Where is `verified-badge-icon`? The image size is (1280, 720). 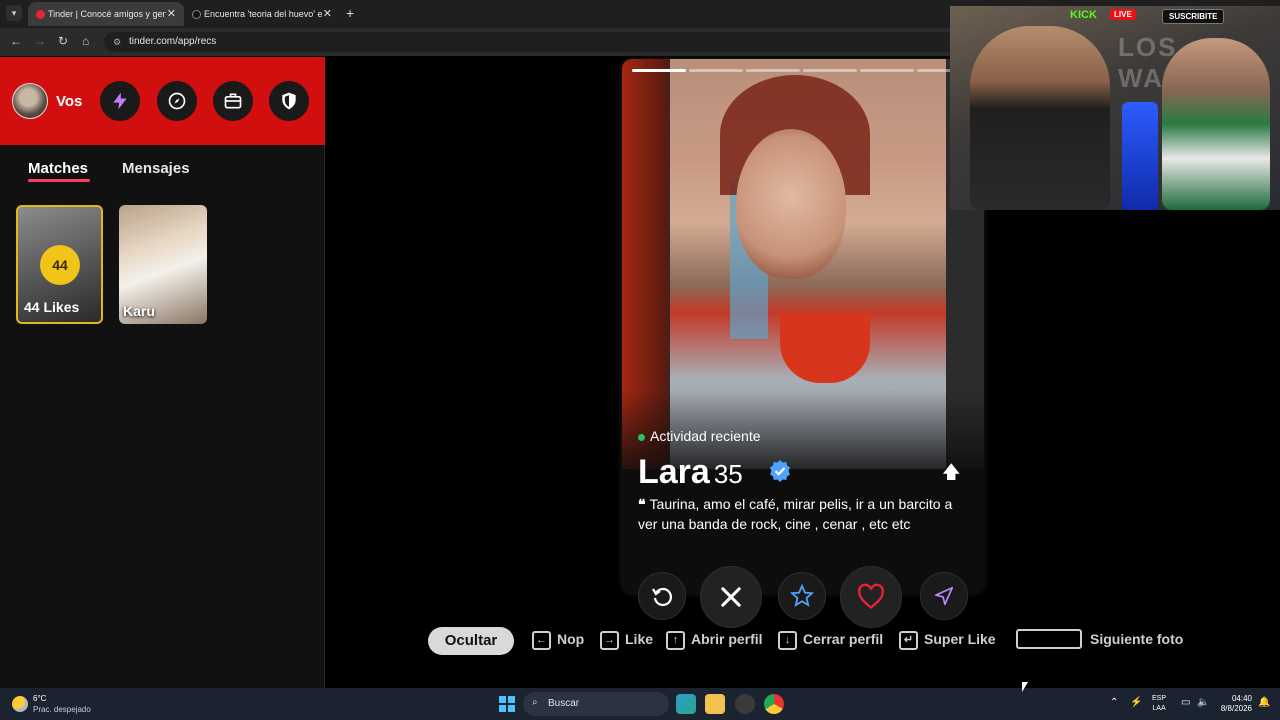
verified-badge-icon is located at coordinates (780, 471).